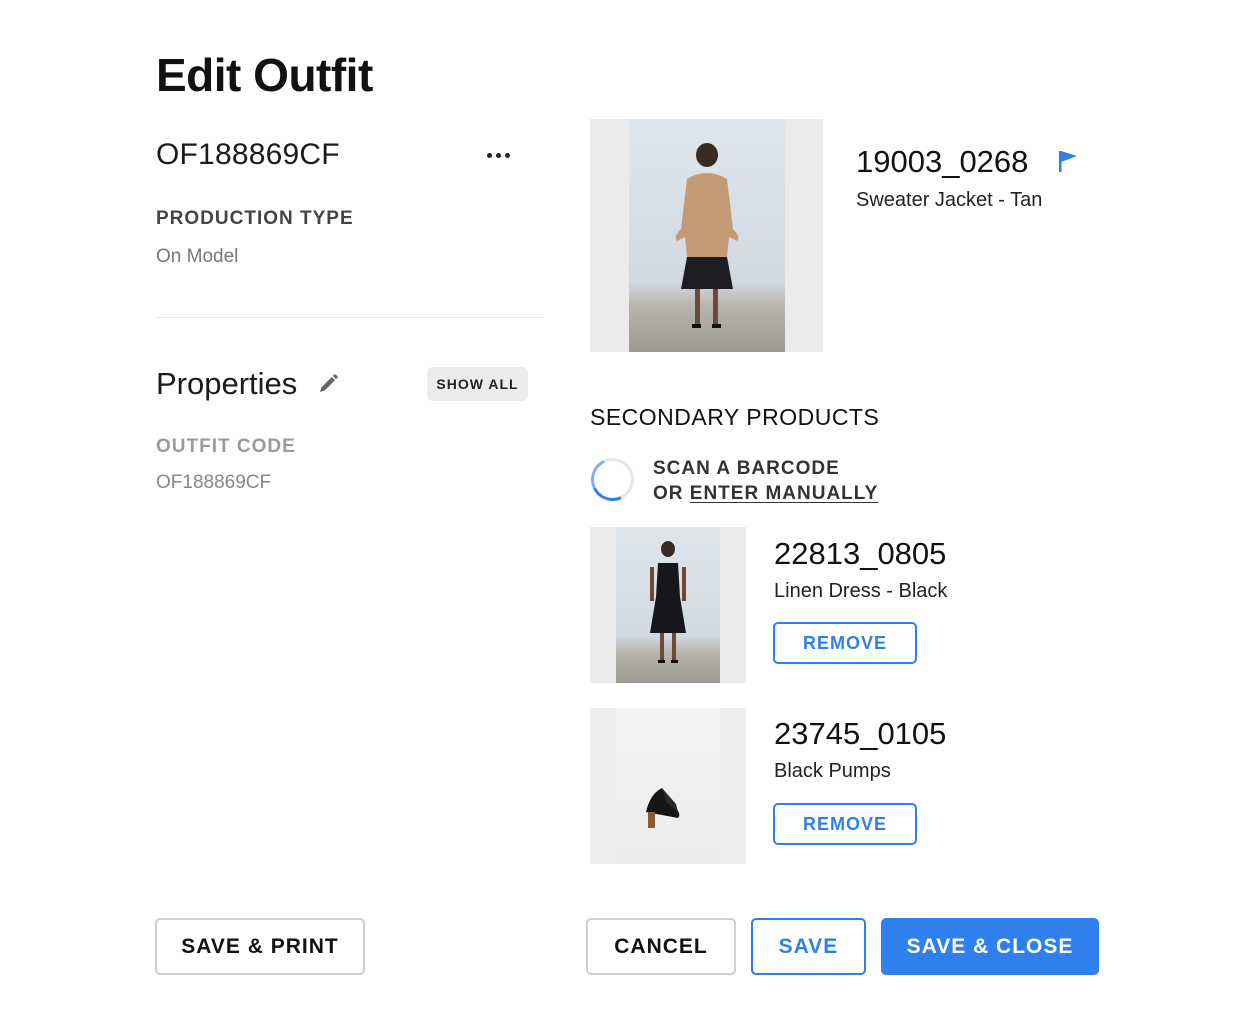 The height and width of the screenshot is (1028, 1256). I want to click on more-options-icon, so click(498, 155).